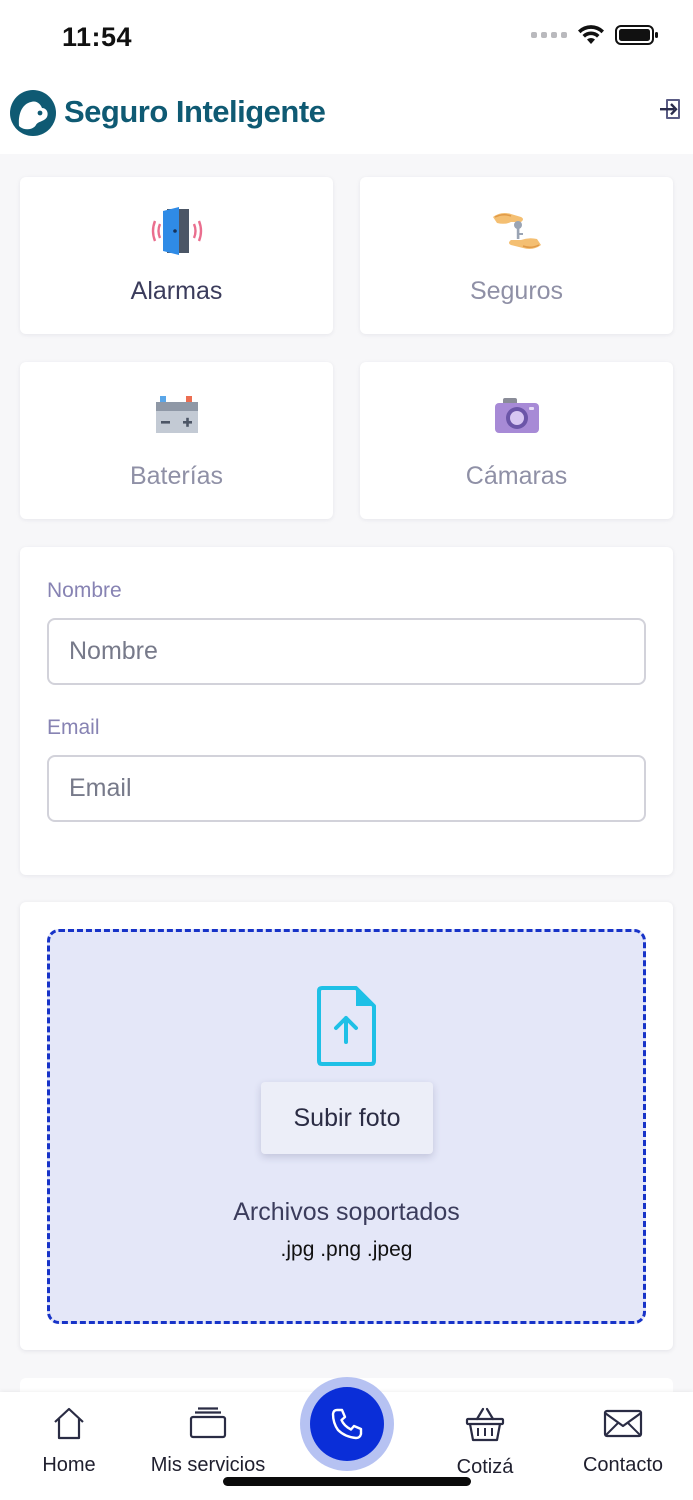  What do you see at coordinates (347, 1481) in the screenshot?
I see `home-indicator` at bounding box center [347, 1481].